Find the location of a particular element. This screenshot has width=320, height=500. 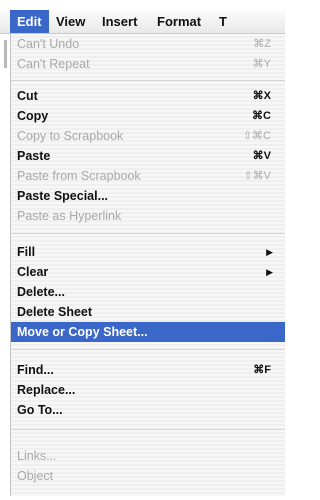

shortcut-label: ⌘V is located at coordinates (261, 156).